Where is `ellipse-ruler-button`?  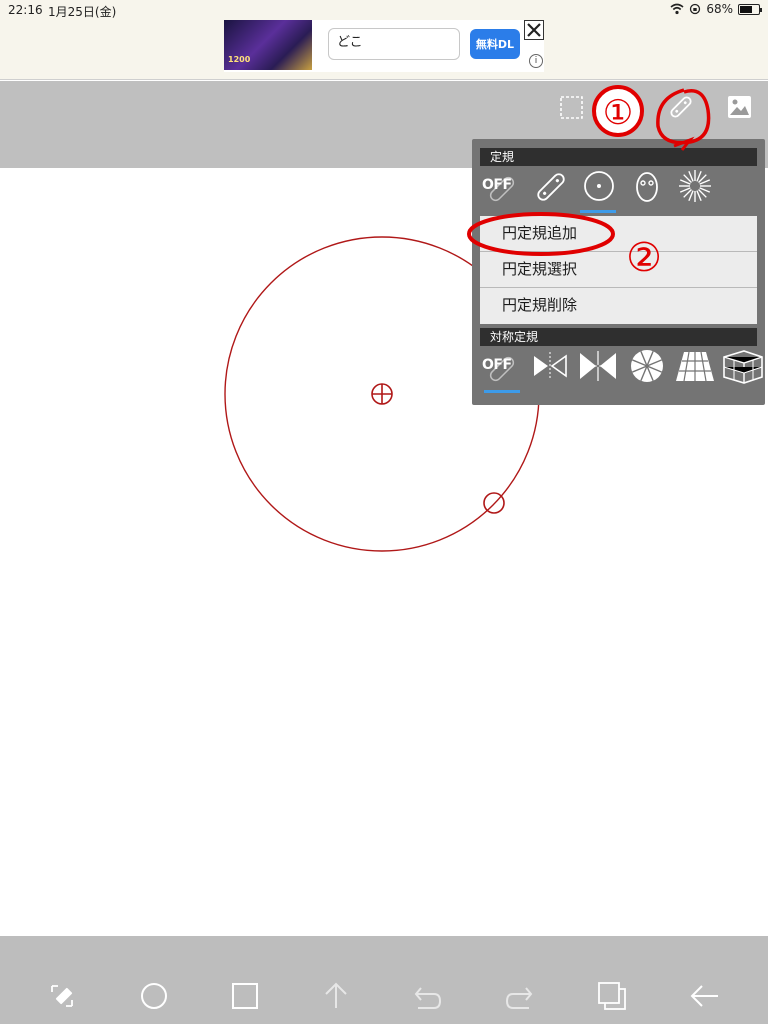 ellipse-ruler-button is located at coordinates (647, 190).